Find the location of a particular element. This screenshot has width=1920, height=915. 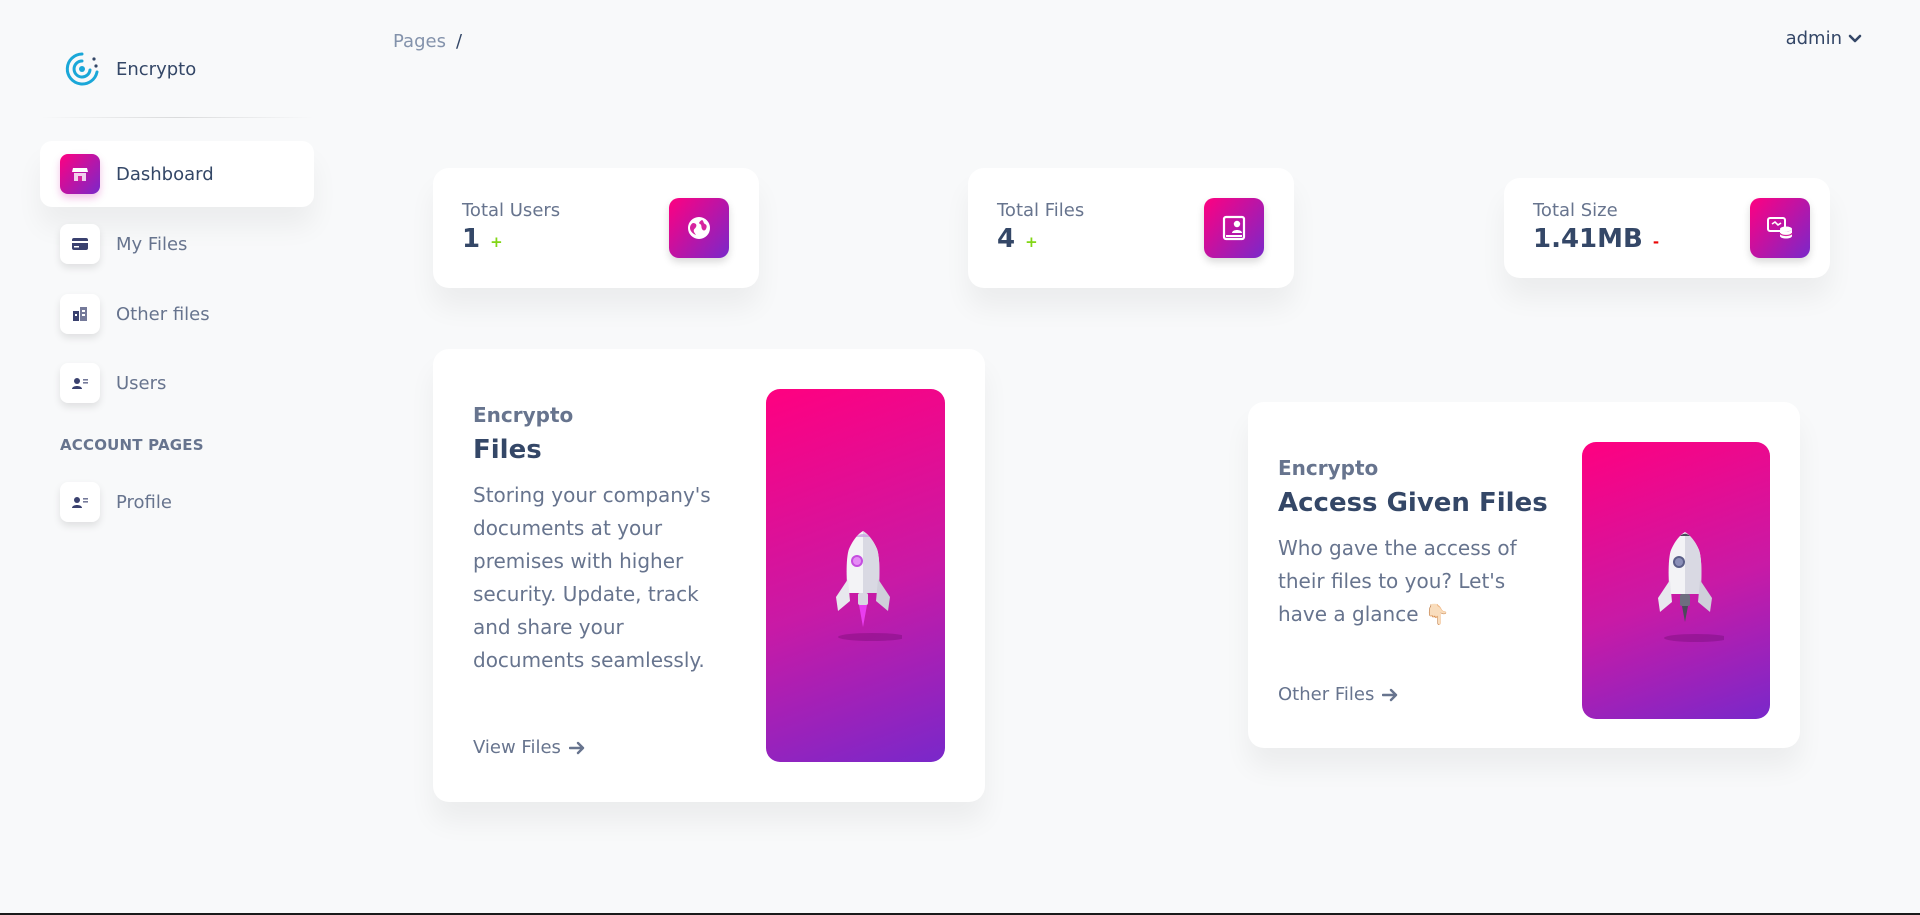

encrypto-logo-icon is located at coordinates (82, 69).